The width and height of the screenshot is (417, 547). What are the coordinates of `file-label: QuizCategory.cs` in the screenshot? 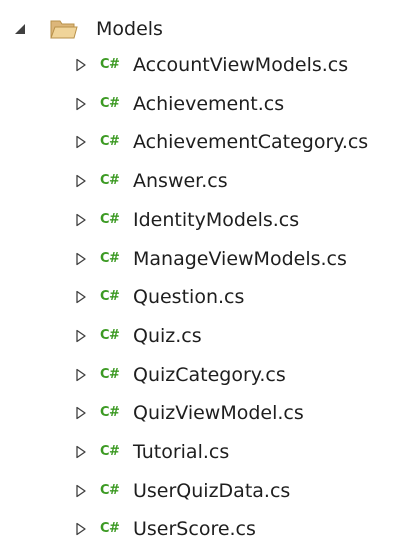 It's located at (209, 374).